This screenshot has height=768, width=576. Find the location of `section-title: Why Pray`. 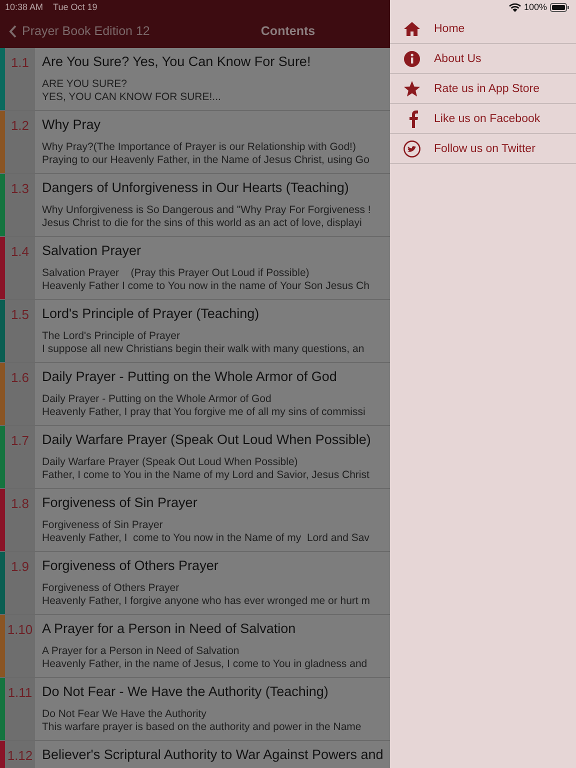

section-title: Why Pray is located at coordinates (71, 124).